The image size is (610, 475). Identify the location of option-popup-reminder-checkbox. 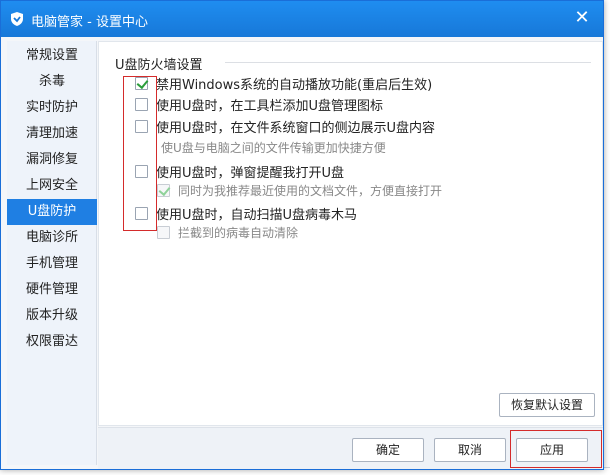
(141, 171).